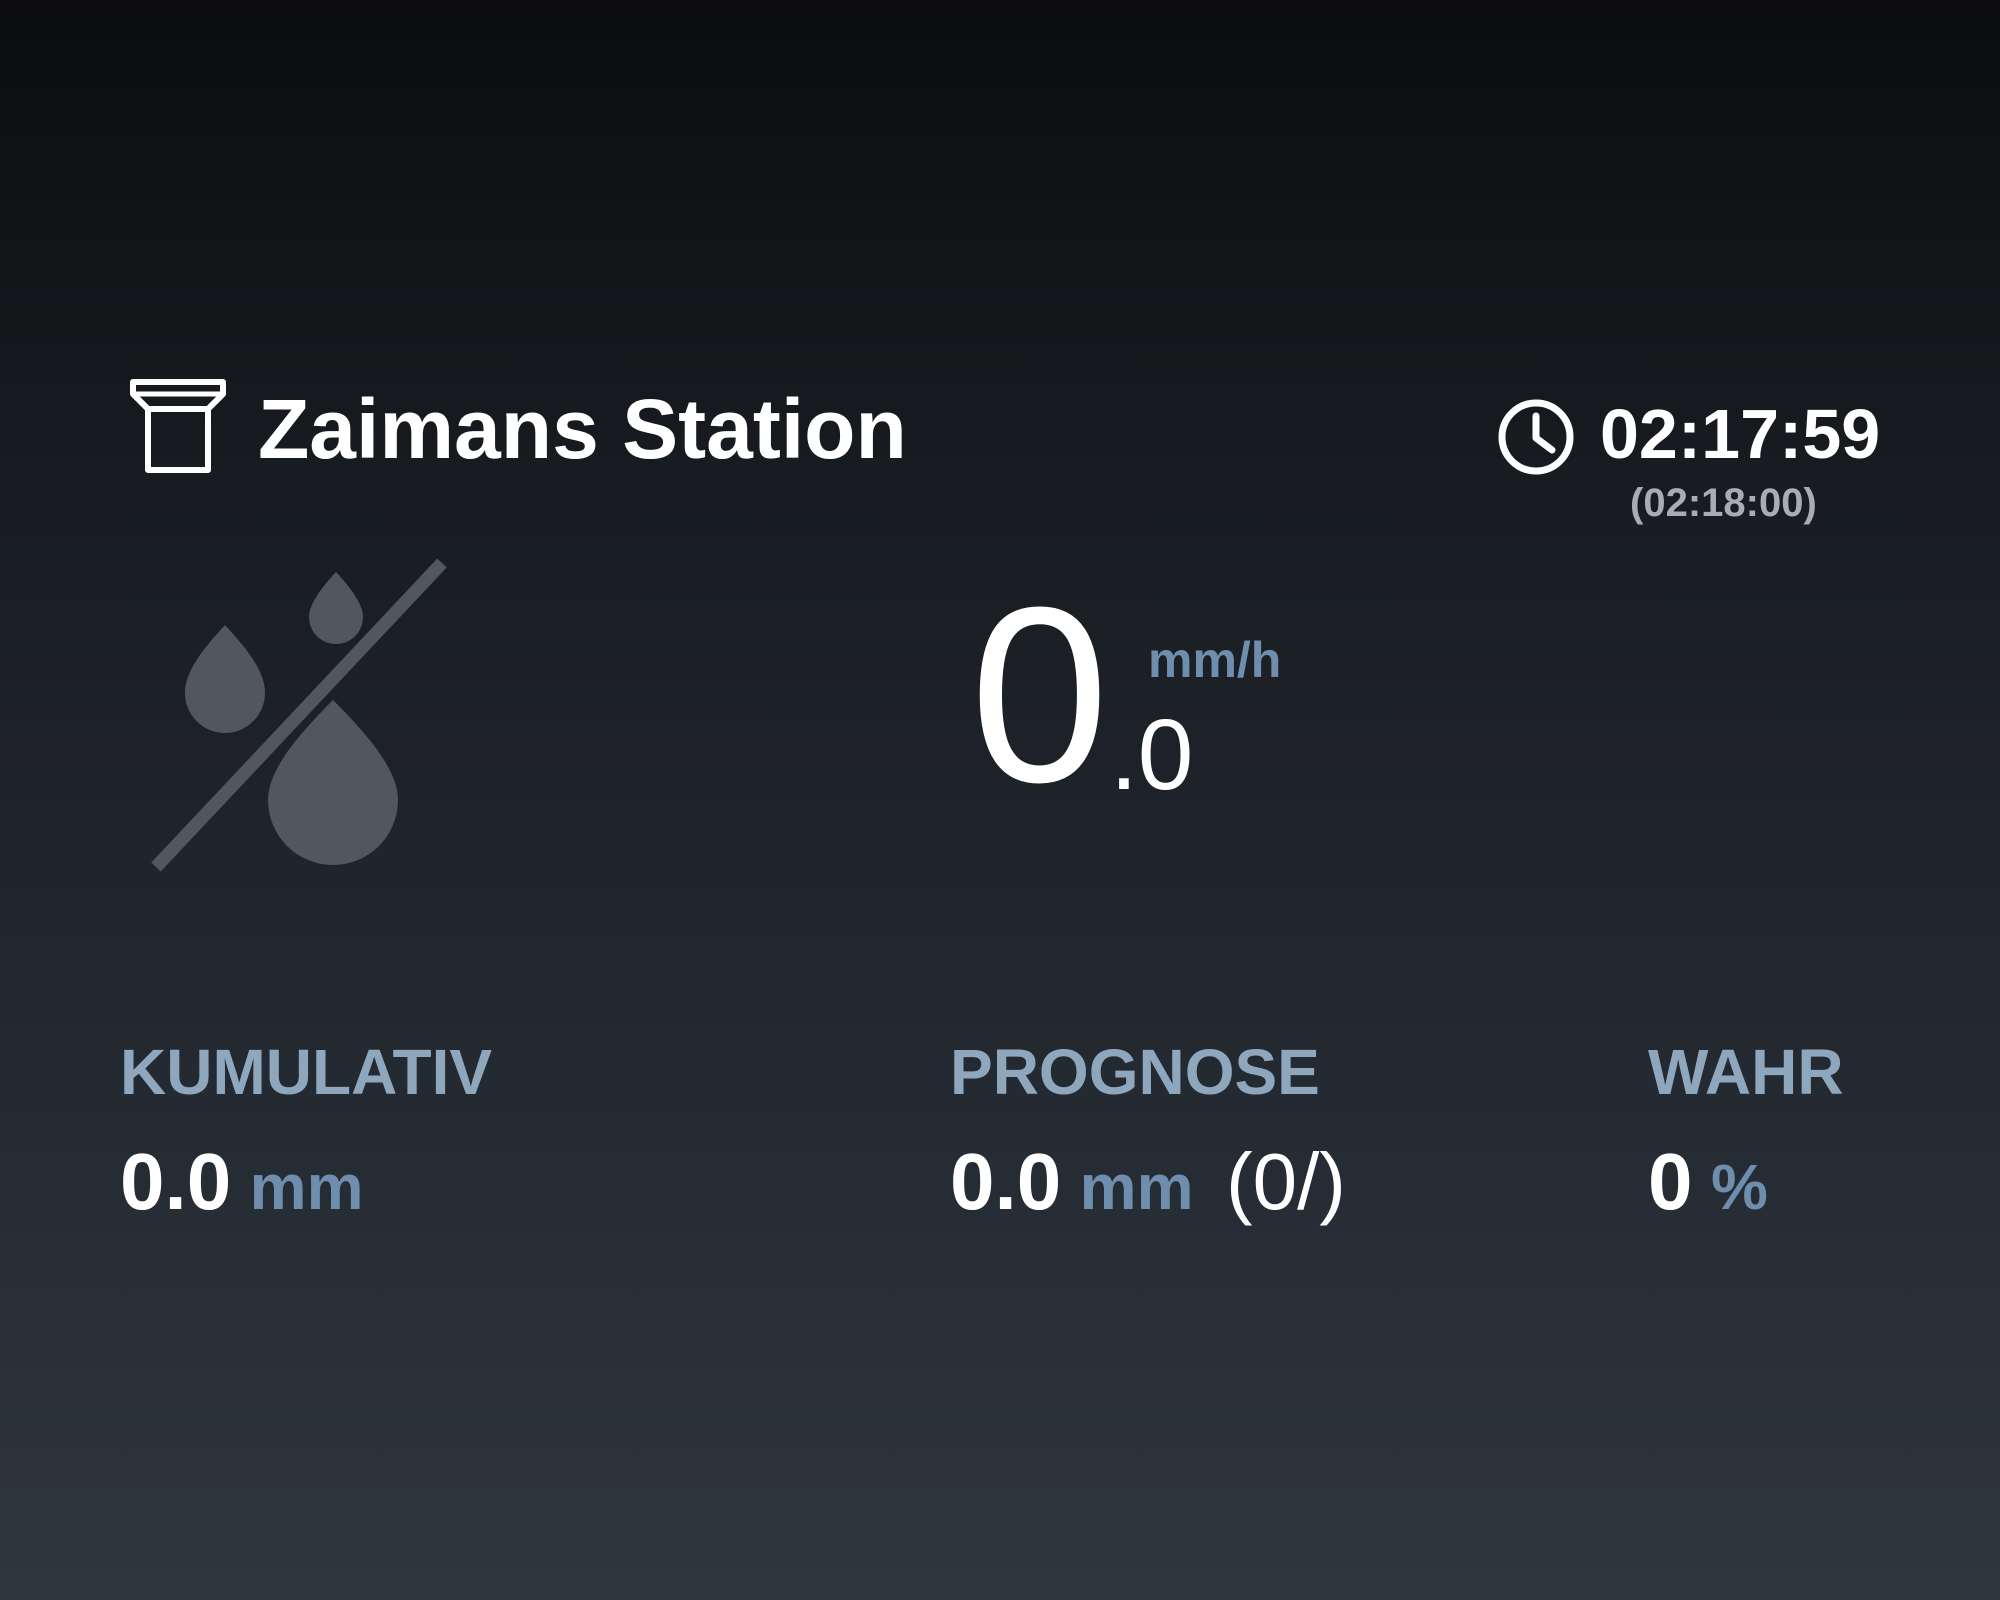 This screenshot has height=1600, width=2000. Describe the element at coordinates (1746, 1072) in the screenshot. I see `probability-label: WAHR` at that location.